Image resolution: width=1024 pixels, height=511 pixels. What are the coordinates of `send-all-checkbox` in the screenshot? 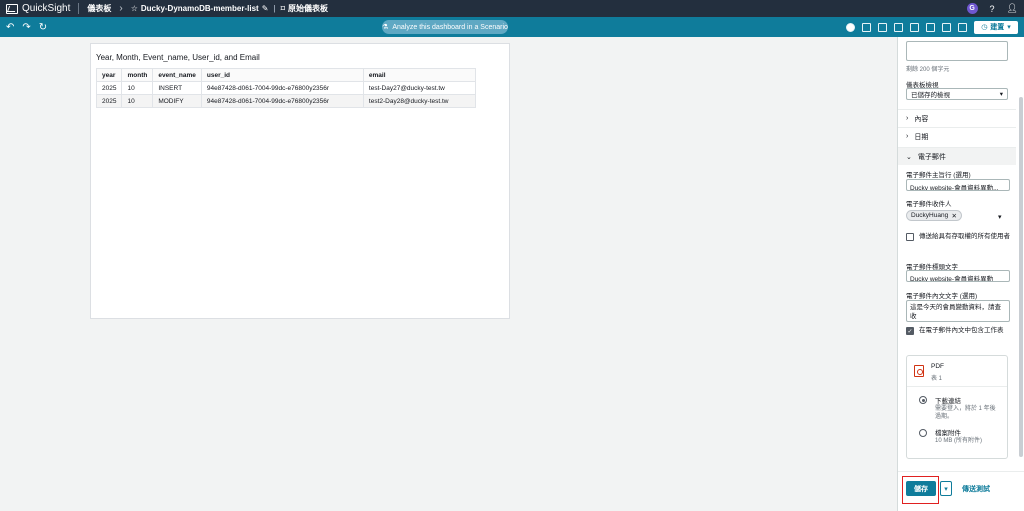 It's located at (910, 237).